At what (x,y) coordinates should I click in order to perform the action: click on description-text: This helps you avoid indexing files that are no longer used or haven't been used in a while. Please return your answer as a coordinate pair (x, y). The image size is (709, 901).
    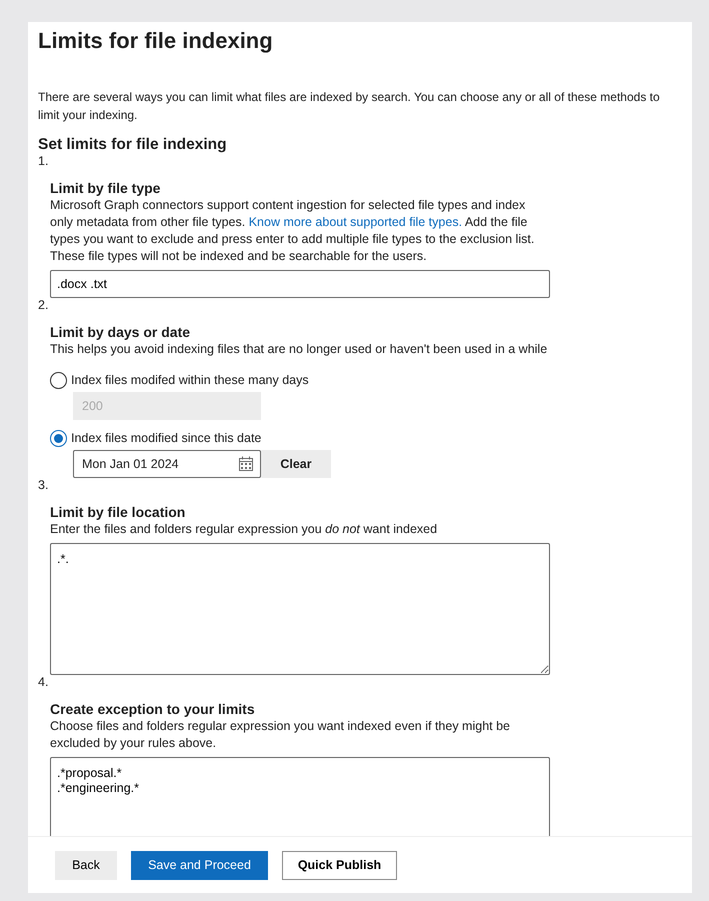
    Looking at the image, I should click on (299, 349).